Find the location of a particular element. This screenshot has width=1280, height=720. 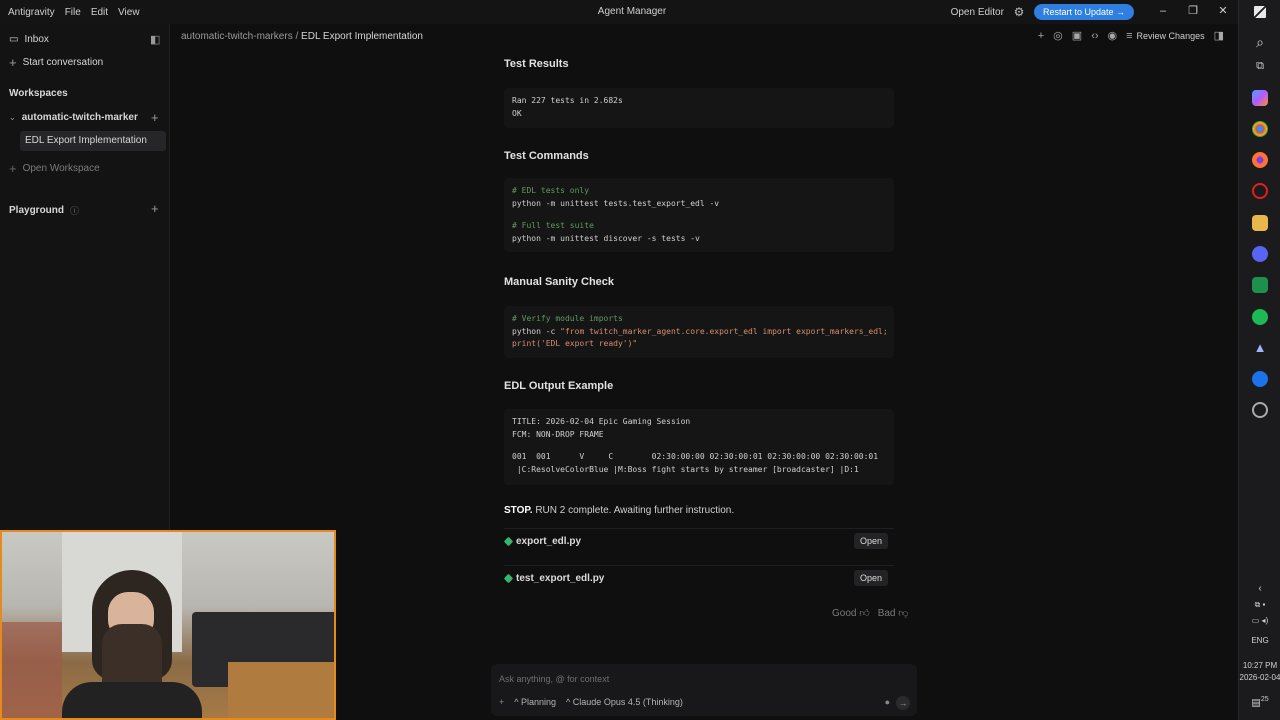

minimize-icon: – is located at coordinates (1163, 12).